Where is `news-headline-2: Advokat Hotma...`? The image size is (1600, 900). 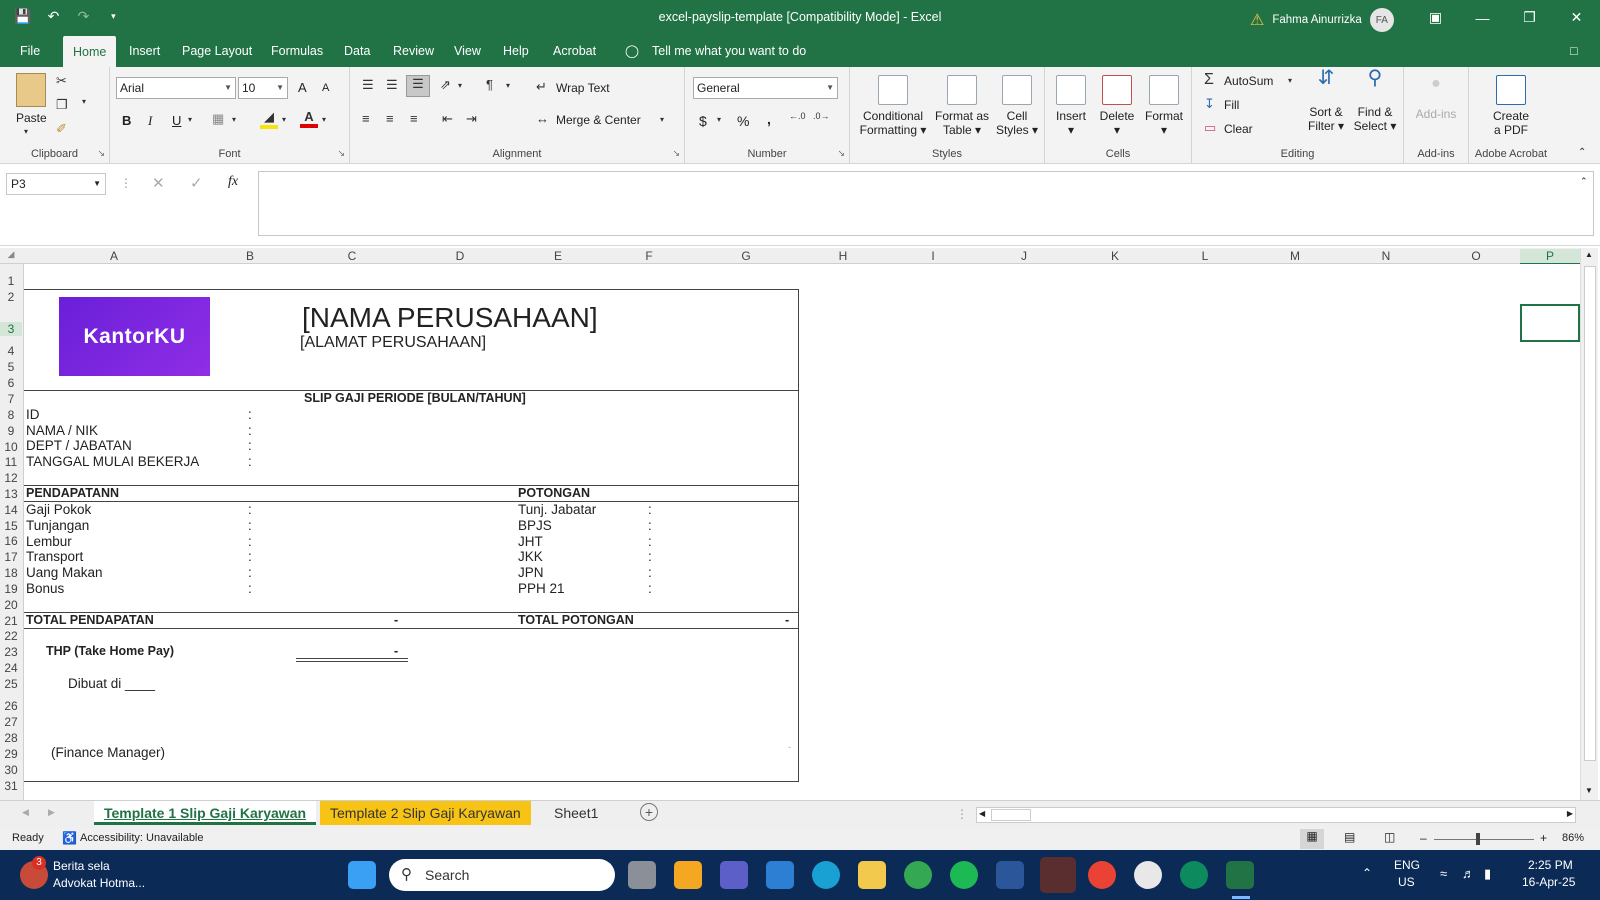
news-headline-2: Advokat Hotma... is located at coordinates (99, 883).